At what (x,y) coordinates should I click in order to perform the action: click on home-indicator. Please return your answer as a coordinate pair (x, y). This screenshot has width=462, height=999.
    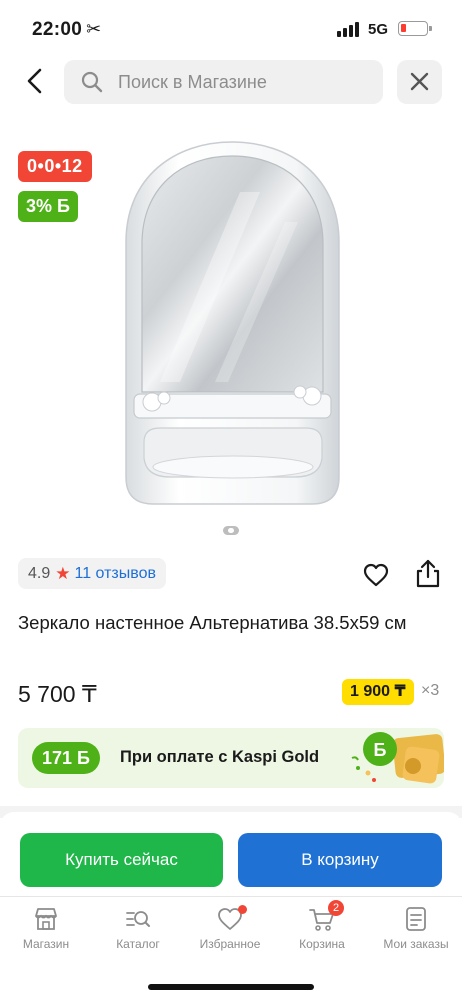
    Looking at the image, I should click on (231, 987).